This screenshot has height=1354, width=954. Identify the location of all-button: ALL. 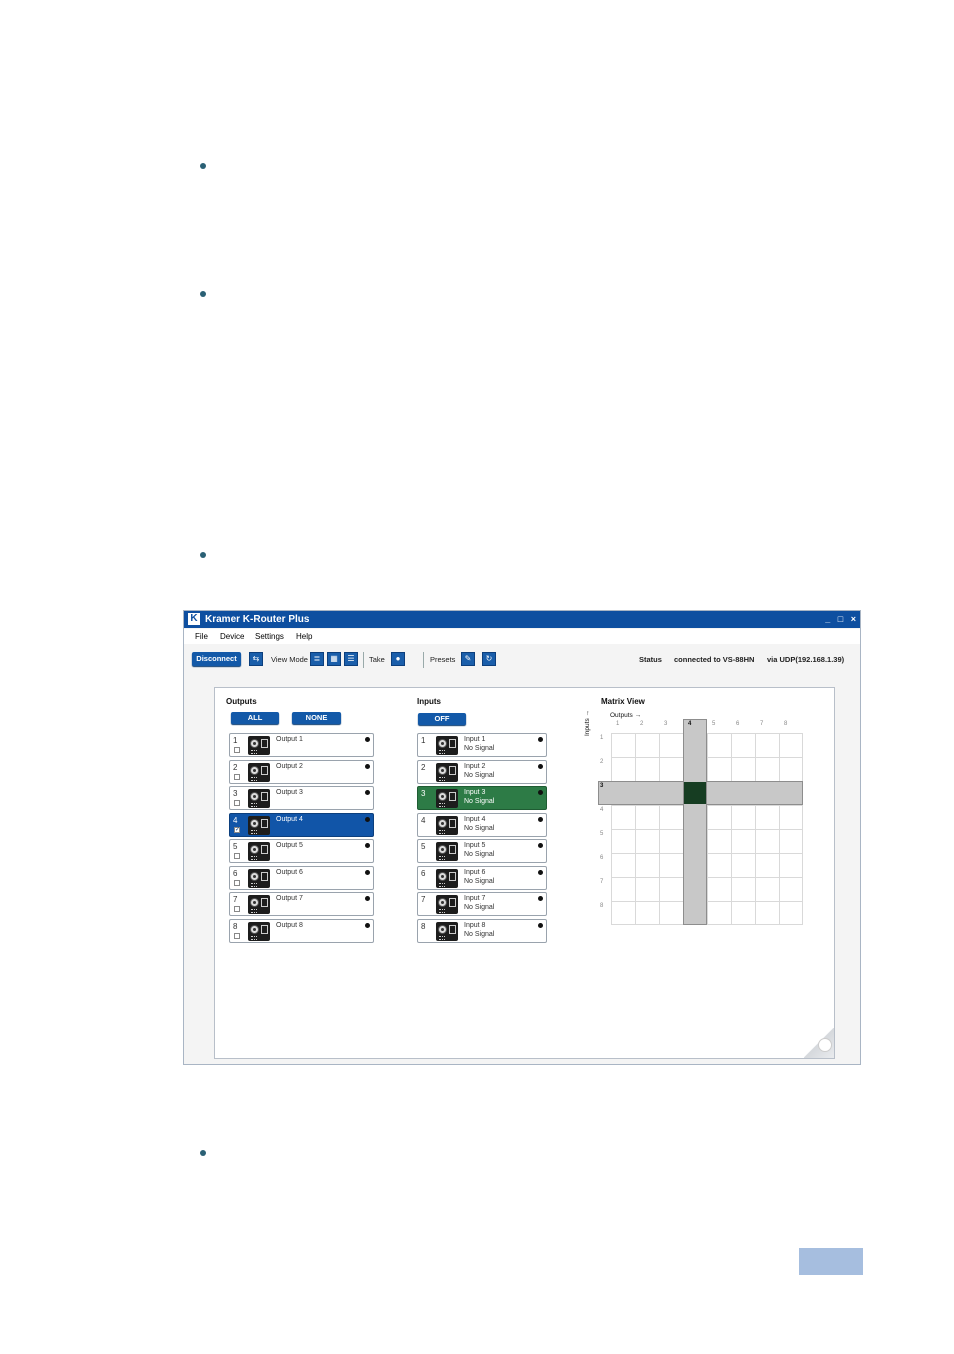
(255, 718).